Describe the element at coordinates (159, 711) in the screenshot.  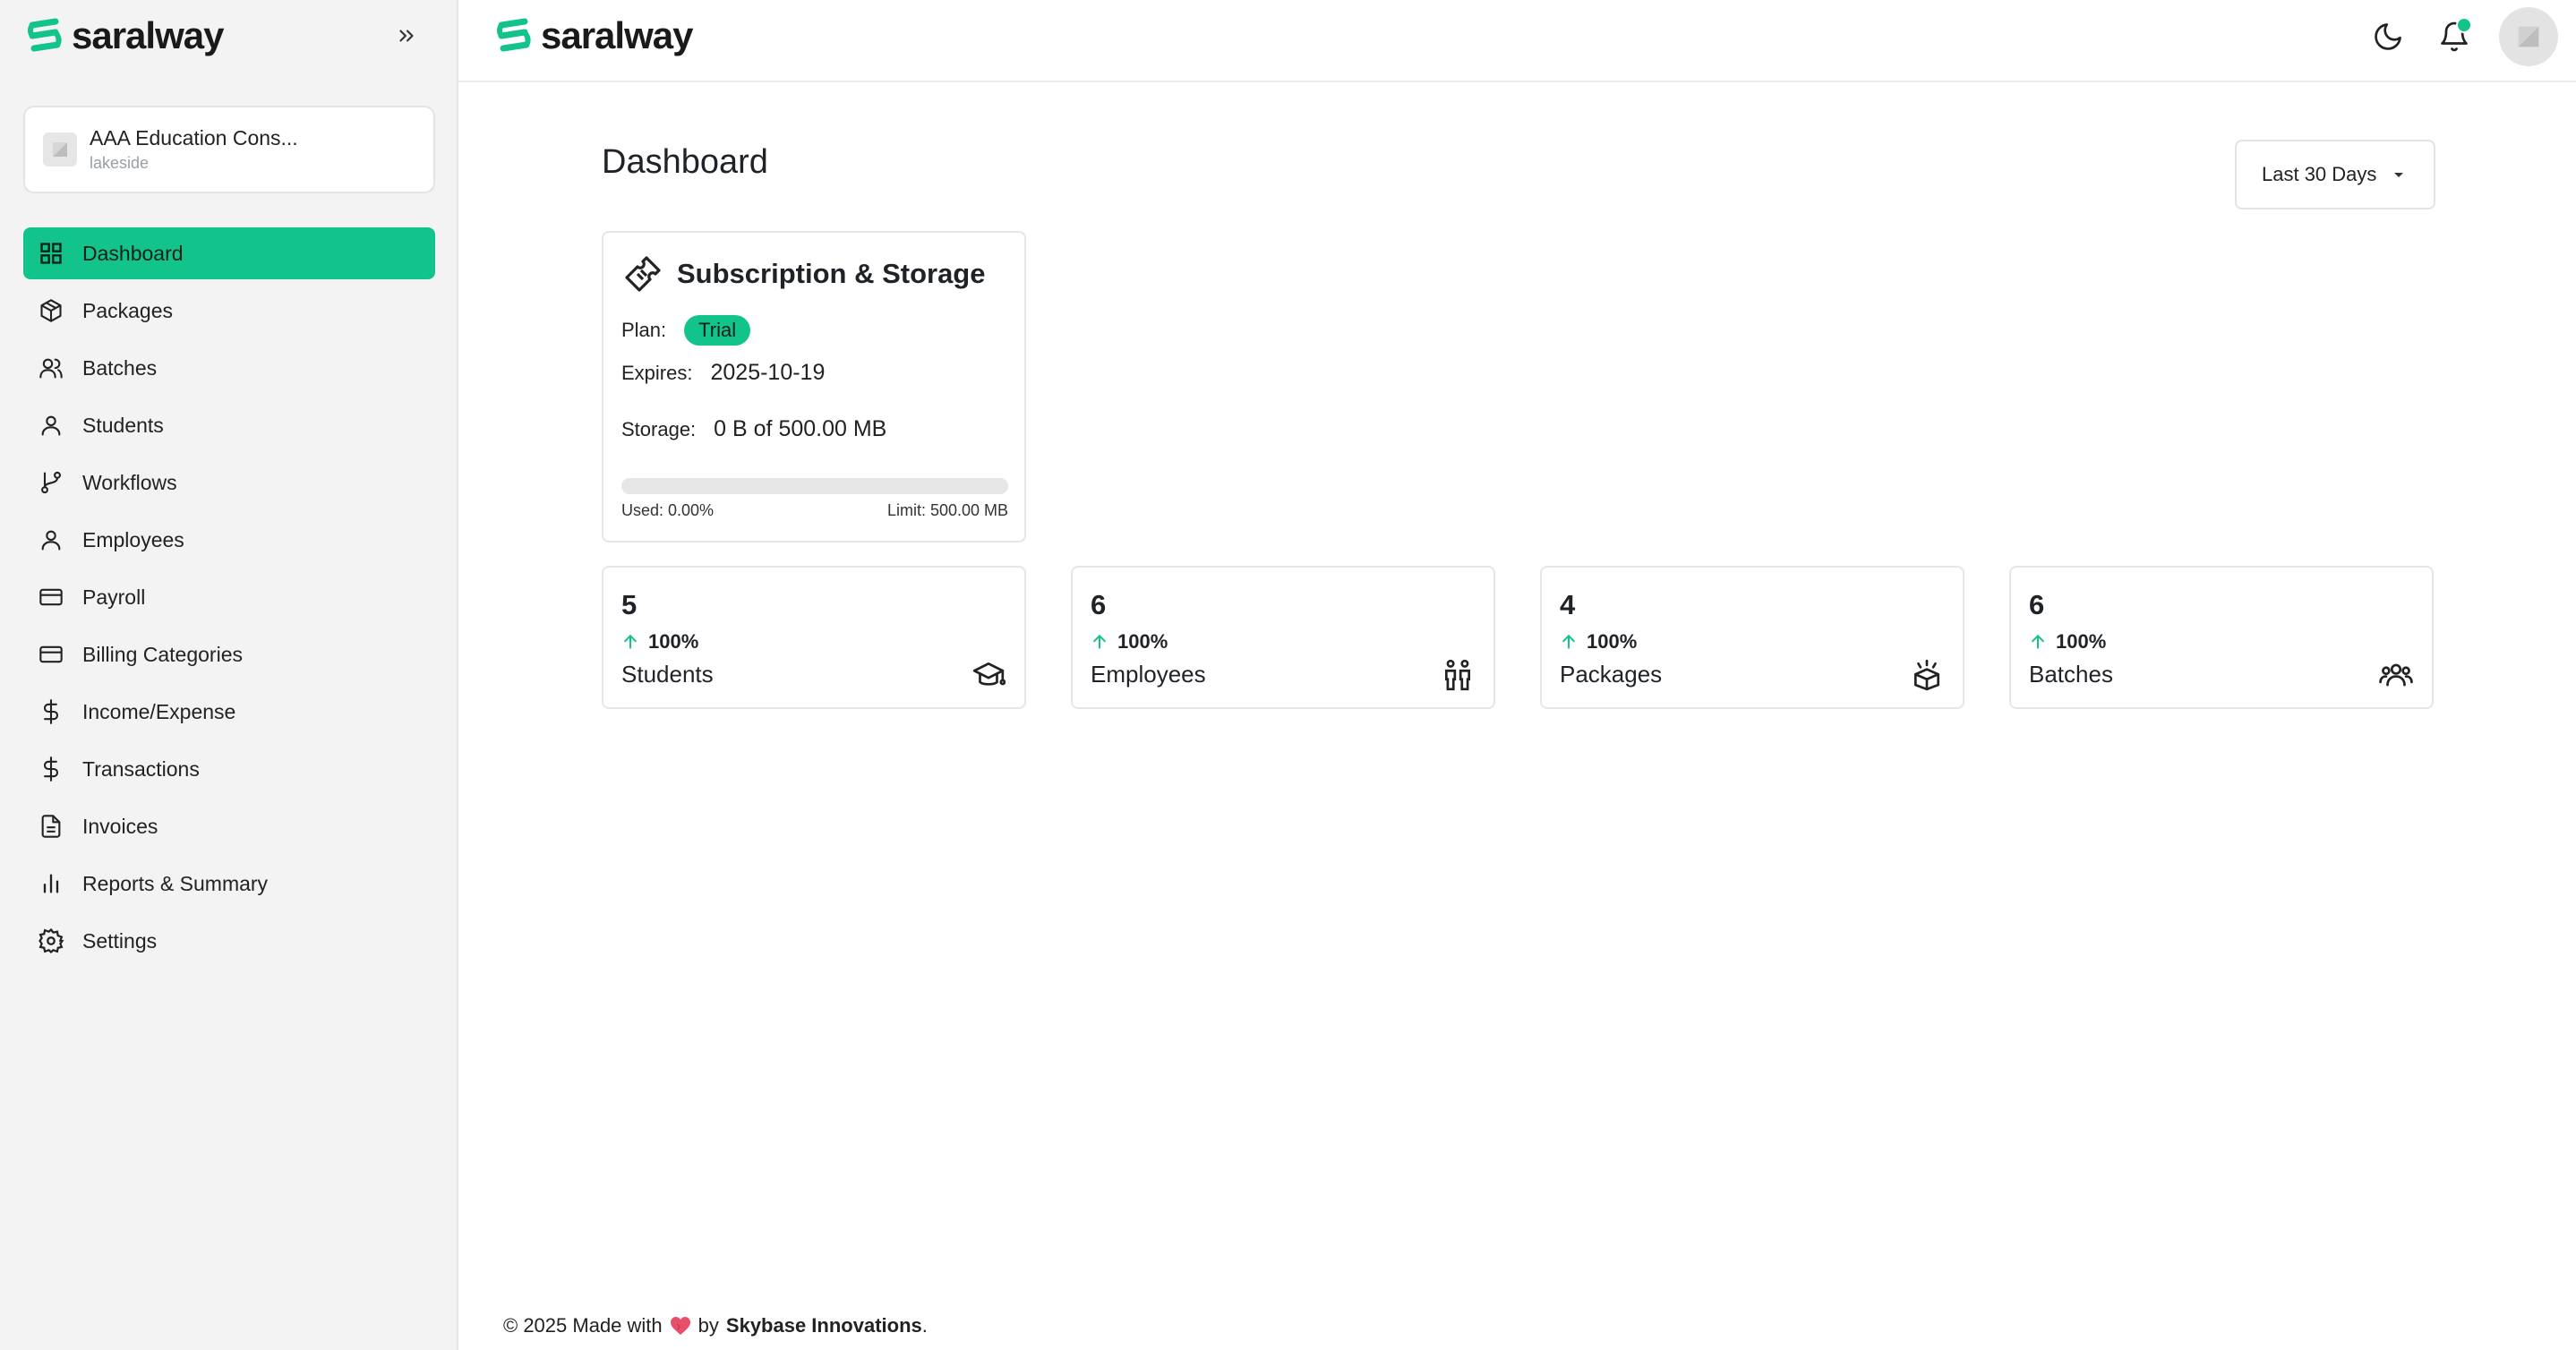
I see `sidebar-item-label: Income/Expense` at that location.